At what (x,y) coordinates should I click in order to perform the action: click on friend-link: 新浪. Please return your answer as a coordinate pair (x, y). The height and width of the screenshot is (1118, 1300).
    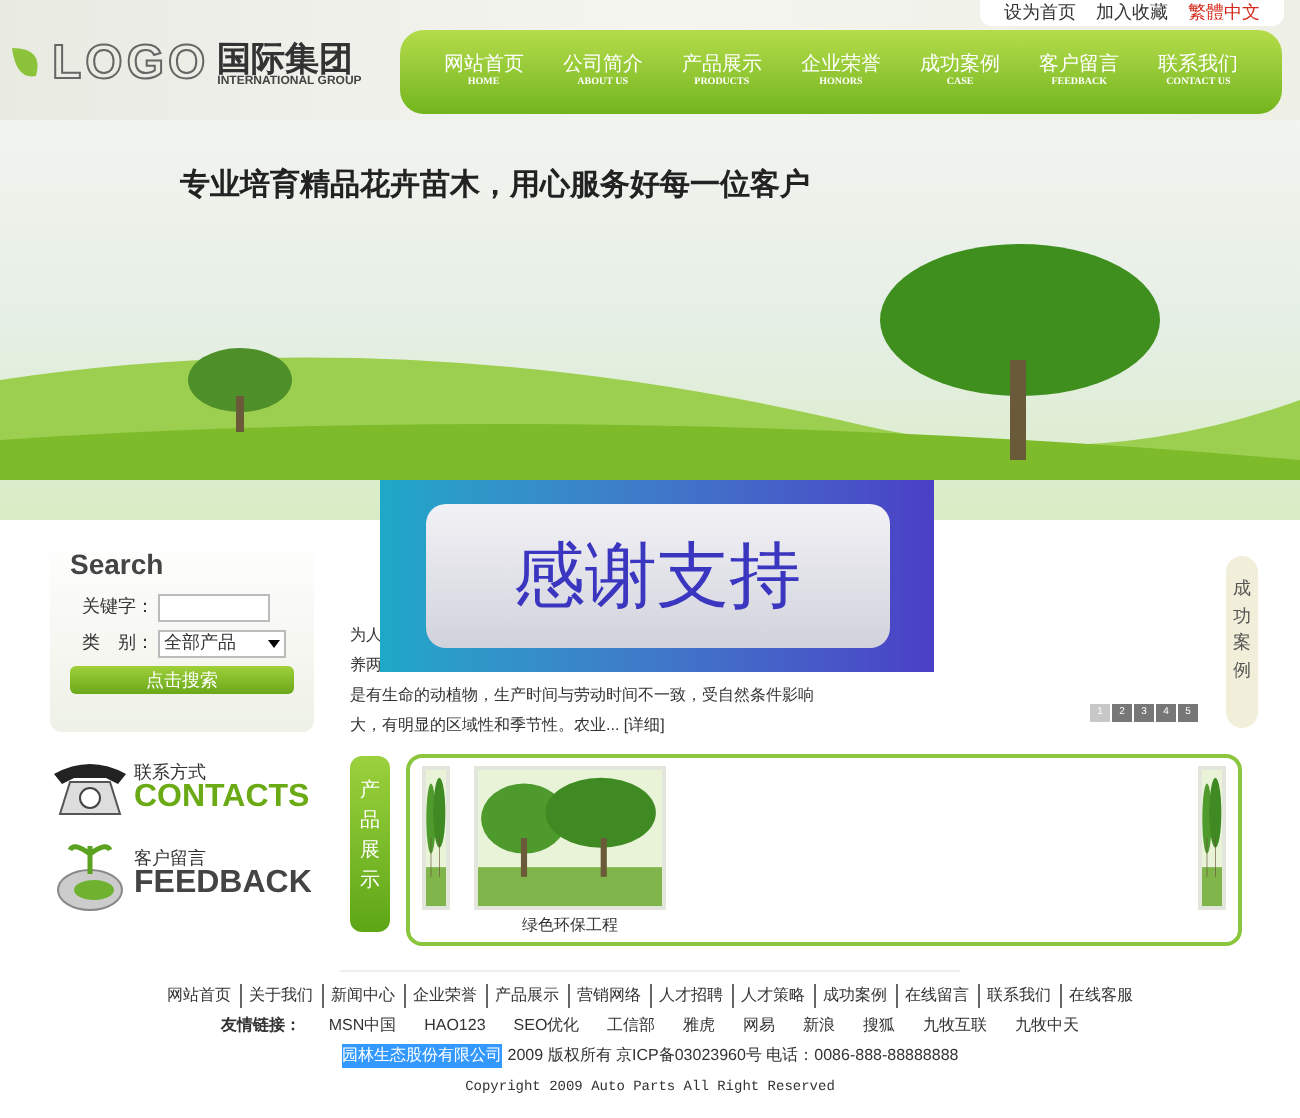
    Looking at the image, I should click on (819, 1026).